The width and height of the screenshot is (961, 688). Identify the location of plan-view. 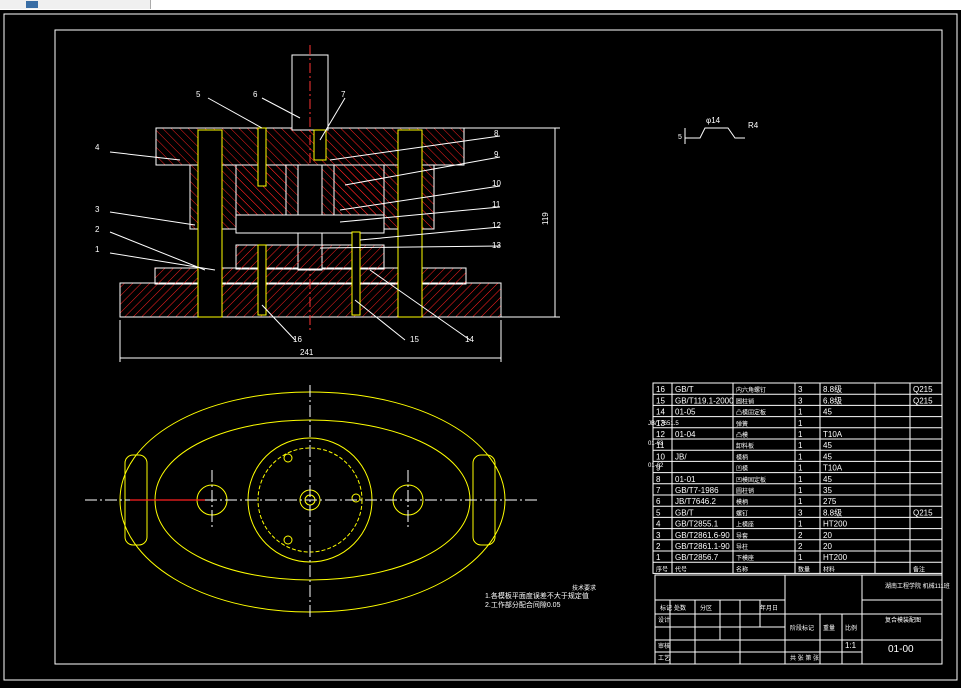
(312, 502).